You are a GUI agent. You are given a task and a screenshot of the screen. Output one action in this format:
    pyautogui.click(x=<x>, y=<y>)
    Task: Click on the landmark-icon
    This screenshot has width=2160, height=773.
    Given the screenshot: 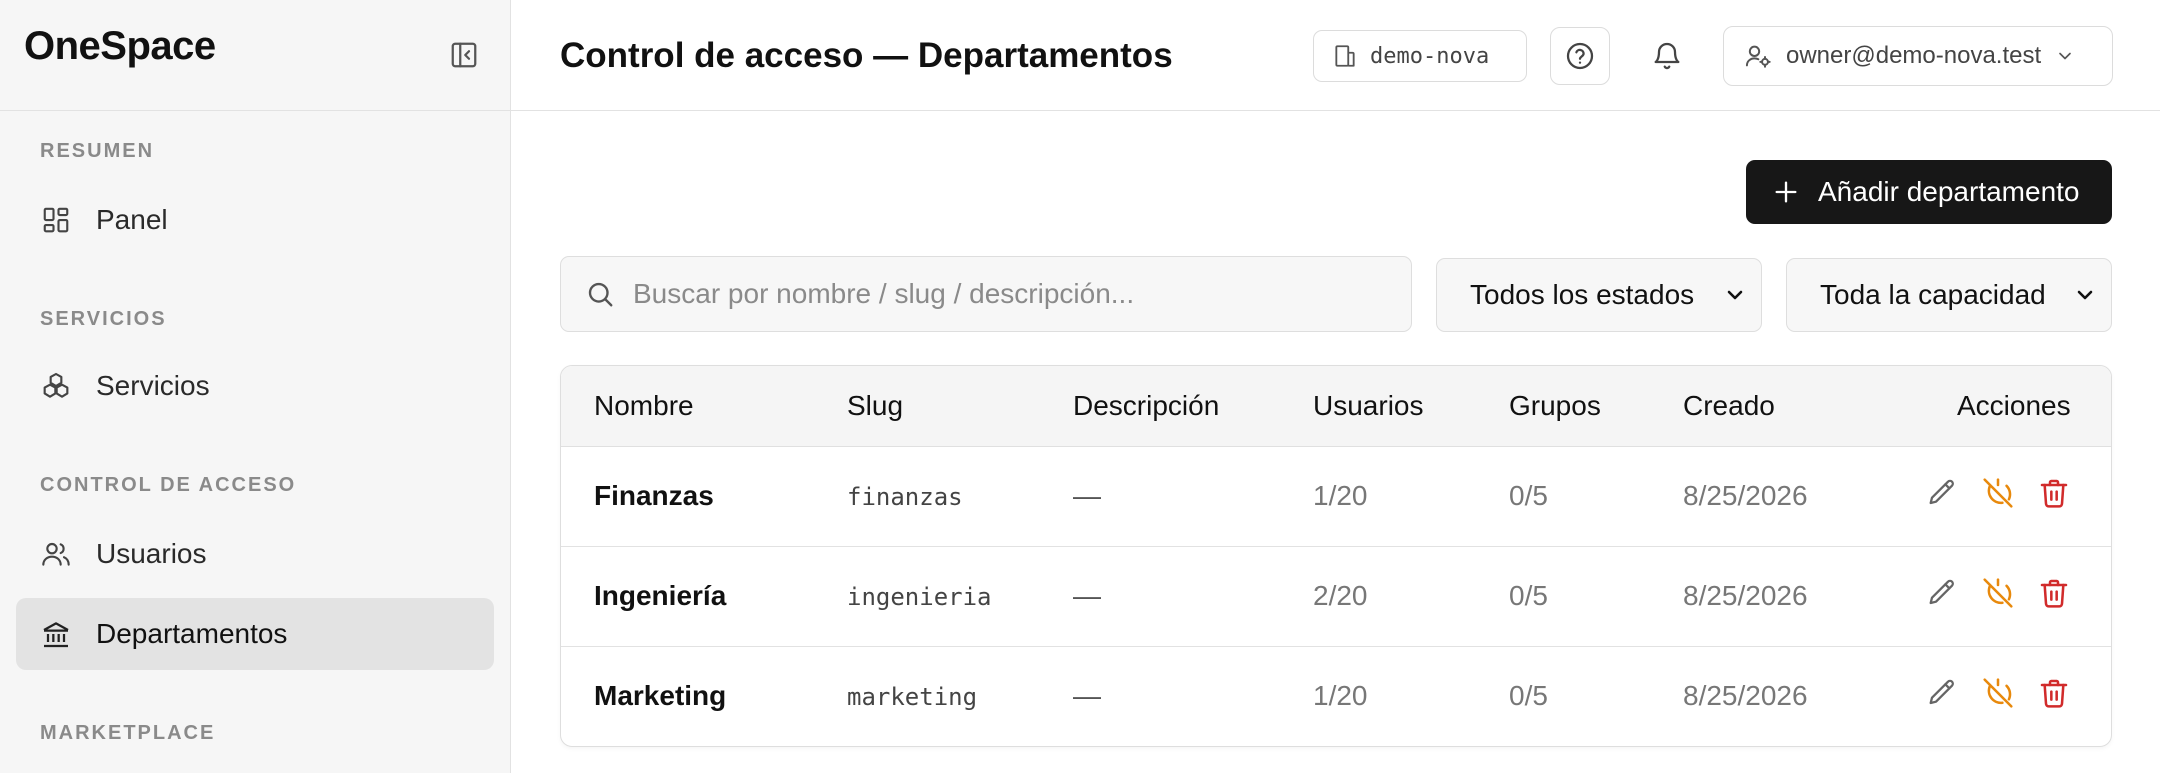 What is the action you would take?
    pyautogui.click(x=56, y=634)
    